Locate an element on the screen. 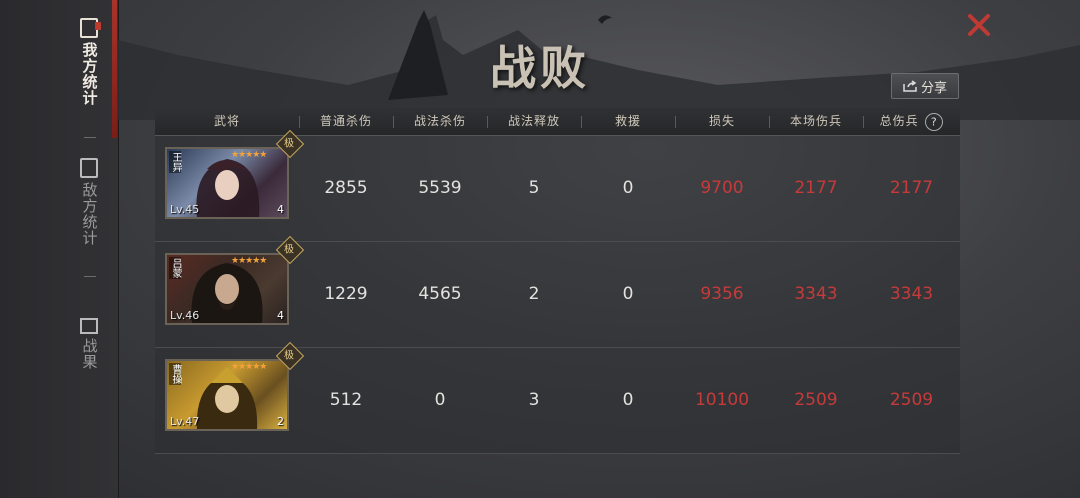 This screenshot has height=498, width=1080. general-level: Lv.47 is located at coordinates (185, 421).